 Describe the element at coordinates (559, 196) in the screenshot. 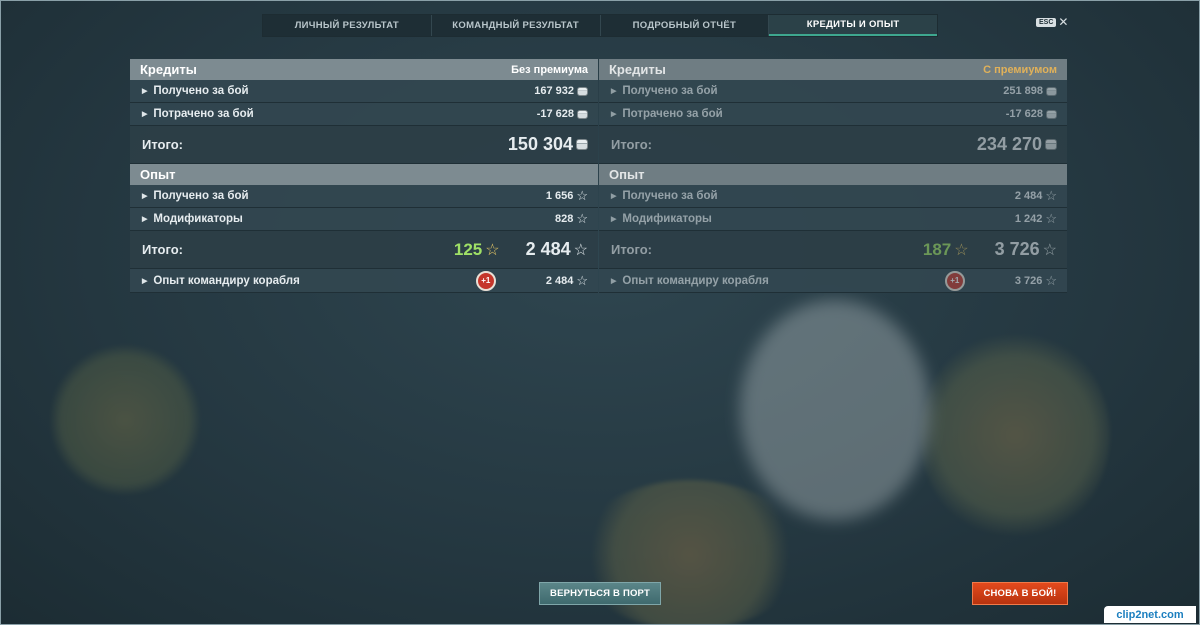

I see `xp-earned-value: 1 656` at that location.